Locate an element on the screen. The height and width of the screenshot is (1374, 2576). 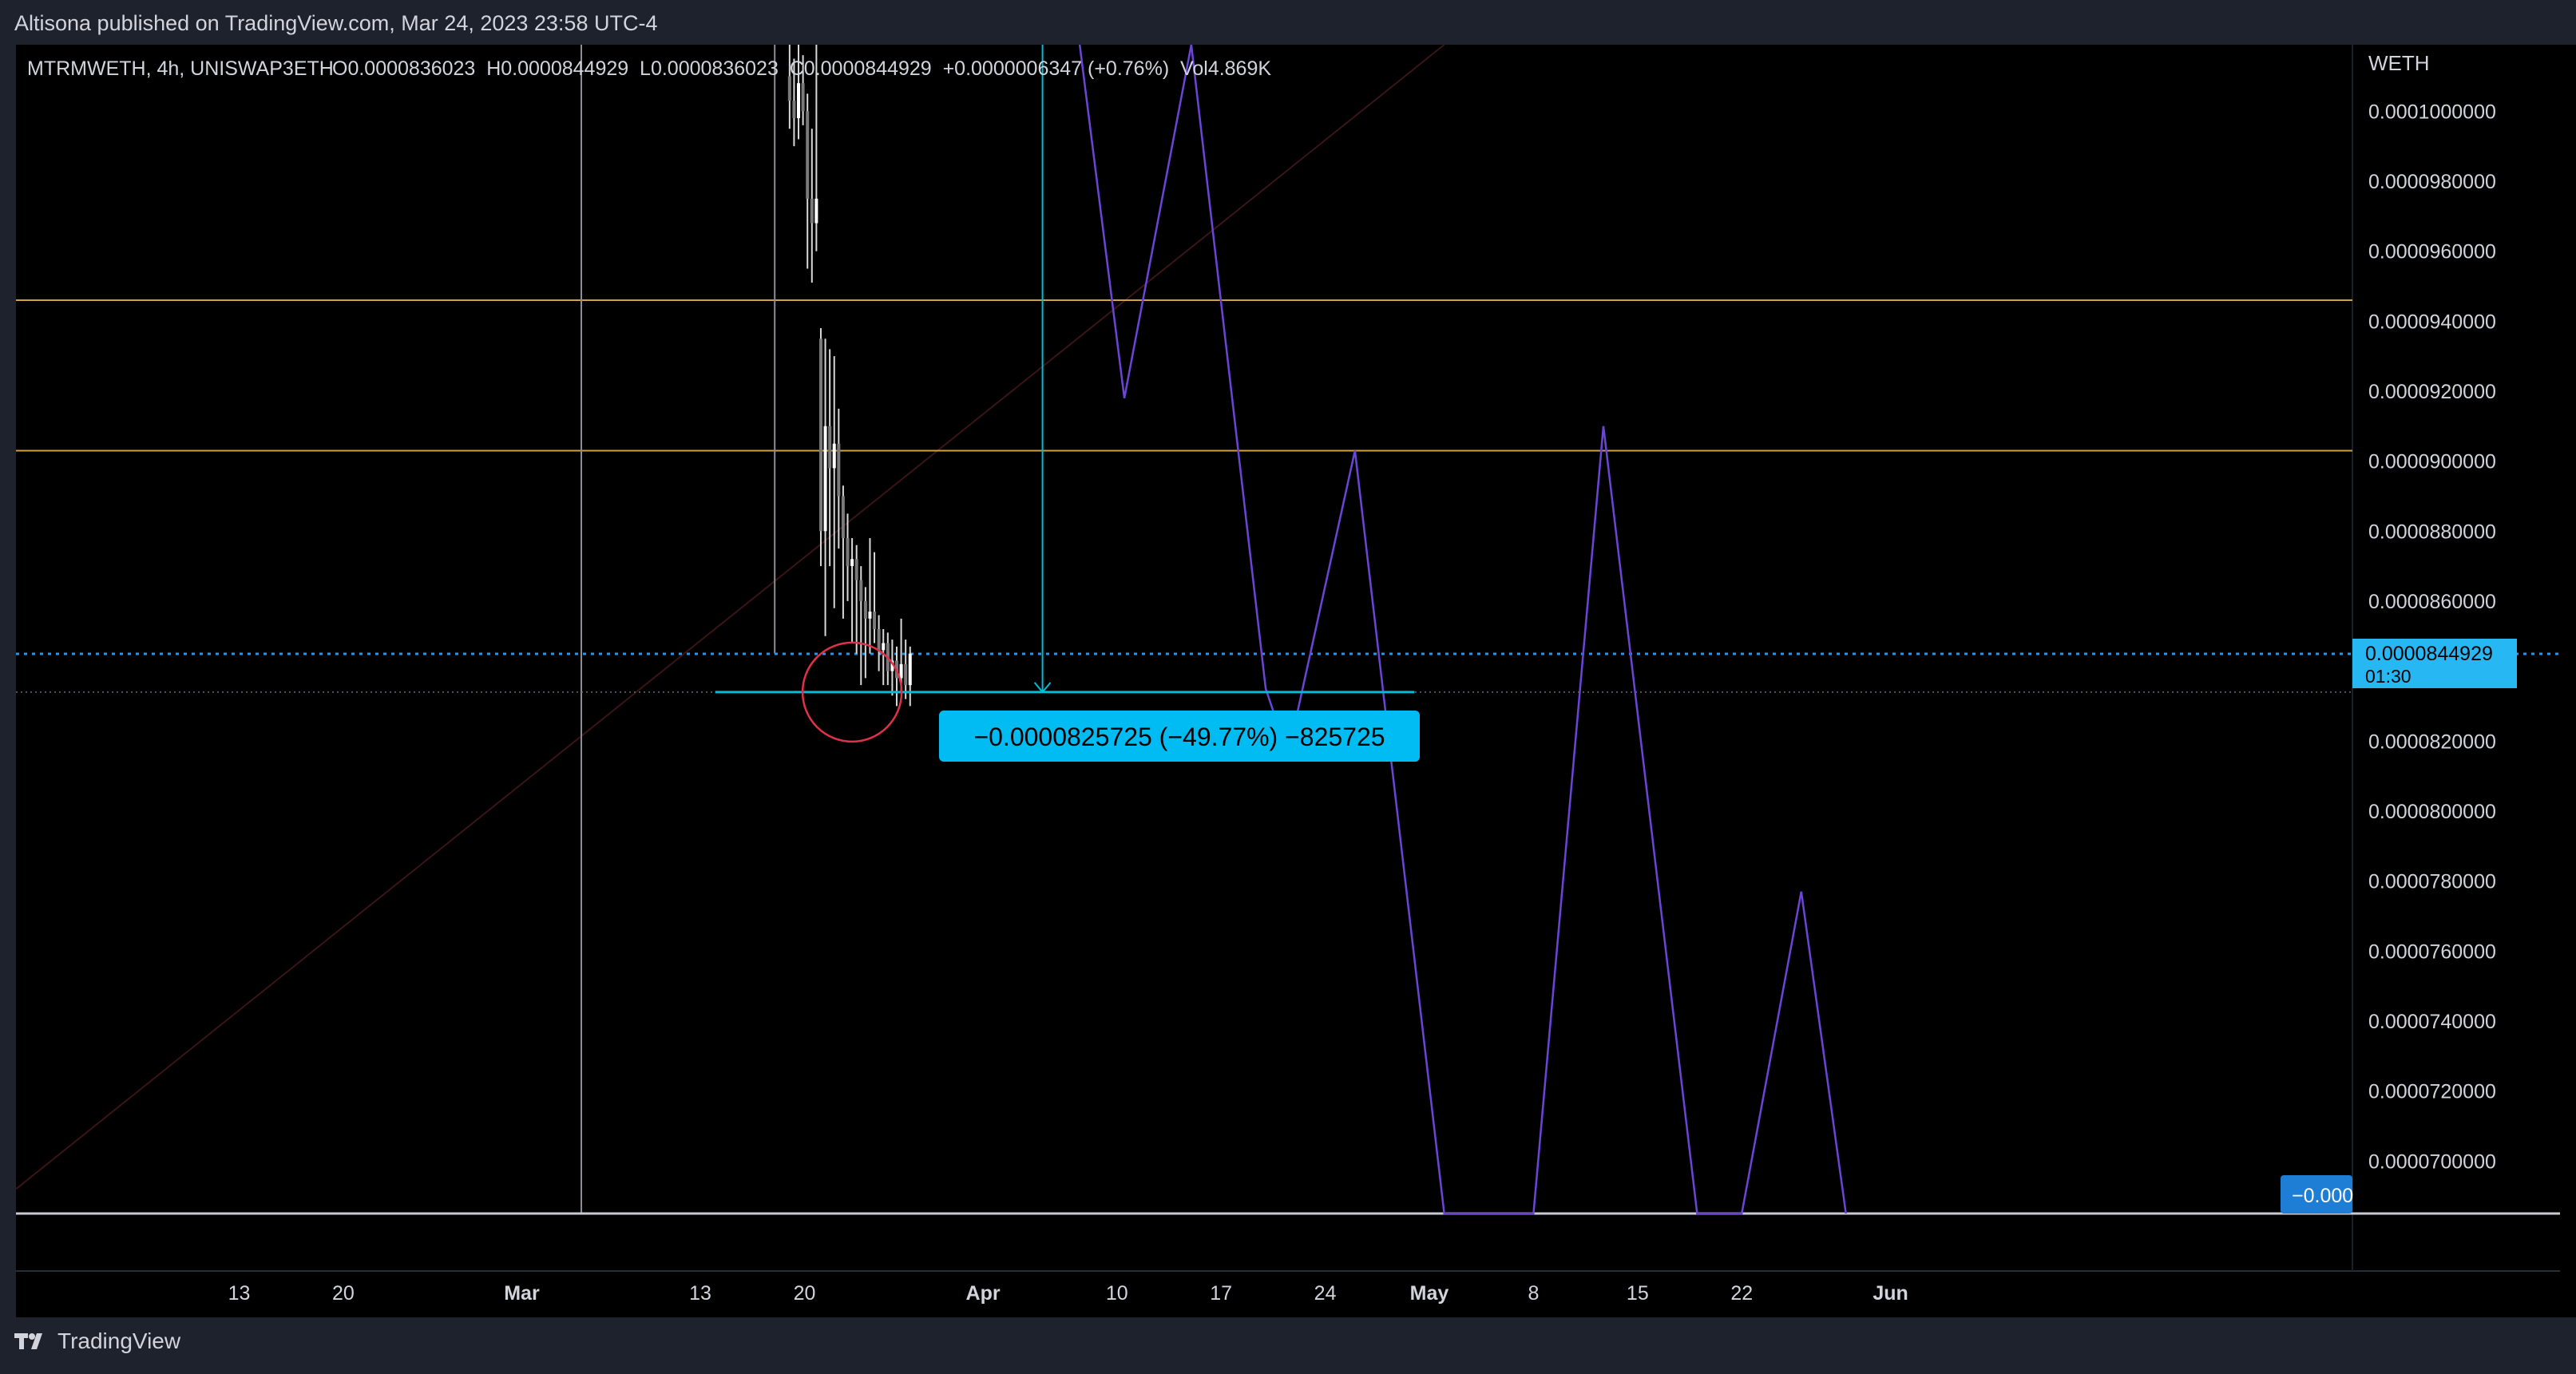
price-tick-label: 0.0000820000 is located at coordinates (2432, 742).